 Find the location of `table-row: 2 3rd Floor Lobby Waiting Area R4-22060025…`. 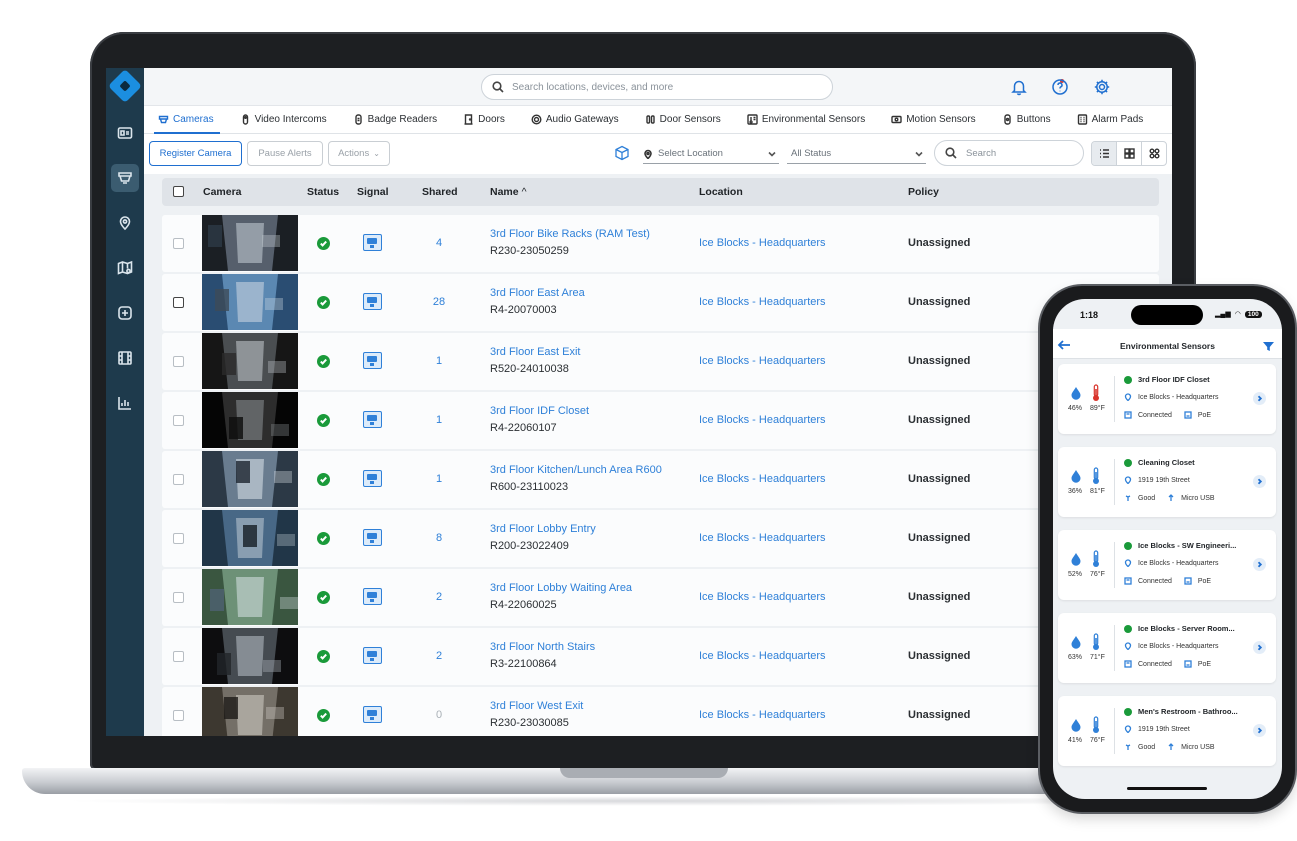

table-row: 2 3rd Floor Lobby Waiting Area R4-22060025… is located at coordinates (660, 597).